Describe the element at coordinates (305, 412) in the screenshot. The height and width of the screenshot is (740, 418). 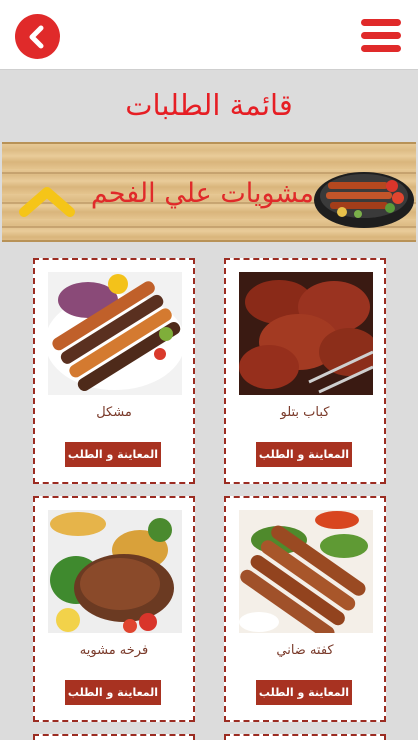
I see `item-name: كباب بتلو` at that location.